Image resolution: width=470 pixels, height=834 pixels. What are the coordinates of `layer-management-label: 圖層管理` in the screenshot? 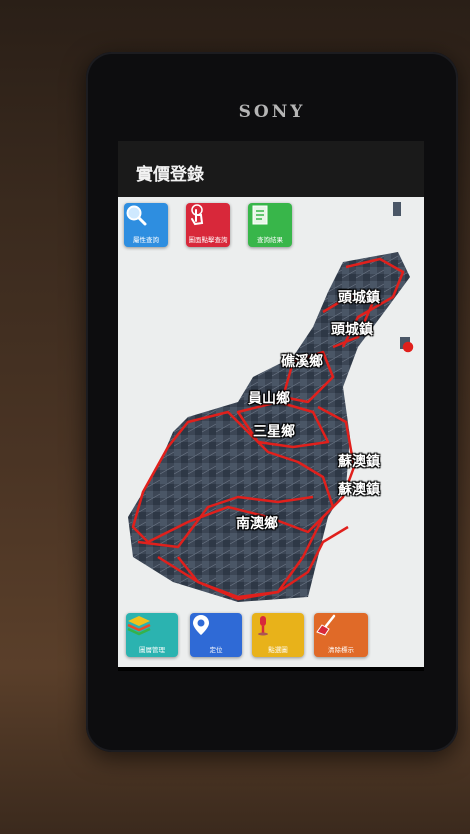 It's located at (152, 650).